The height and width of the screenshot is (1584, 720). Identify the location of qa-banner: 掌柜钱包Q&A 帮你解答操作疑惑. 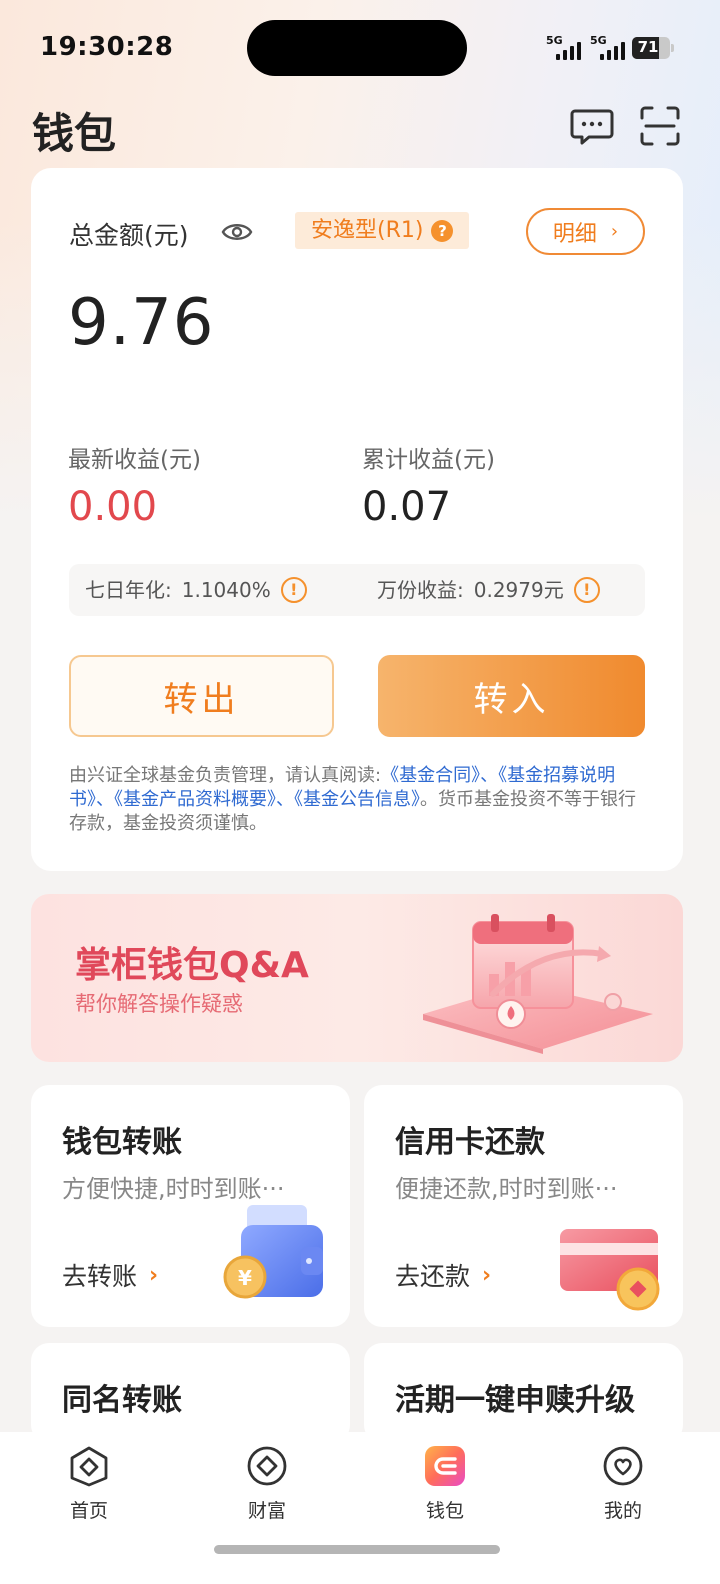
(357, 978).